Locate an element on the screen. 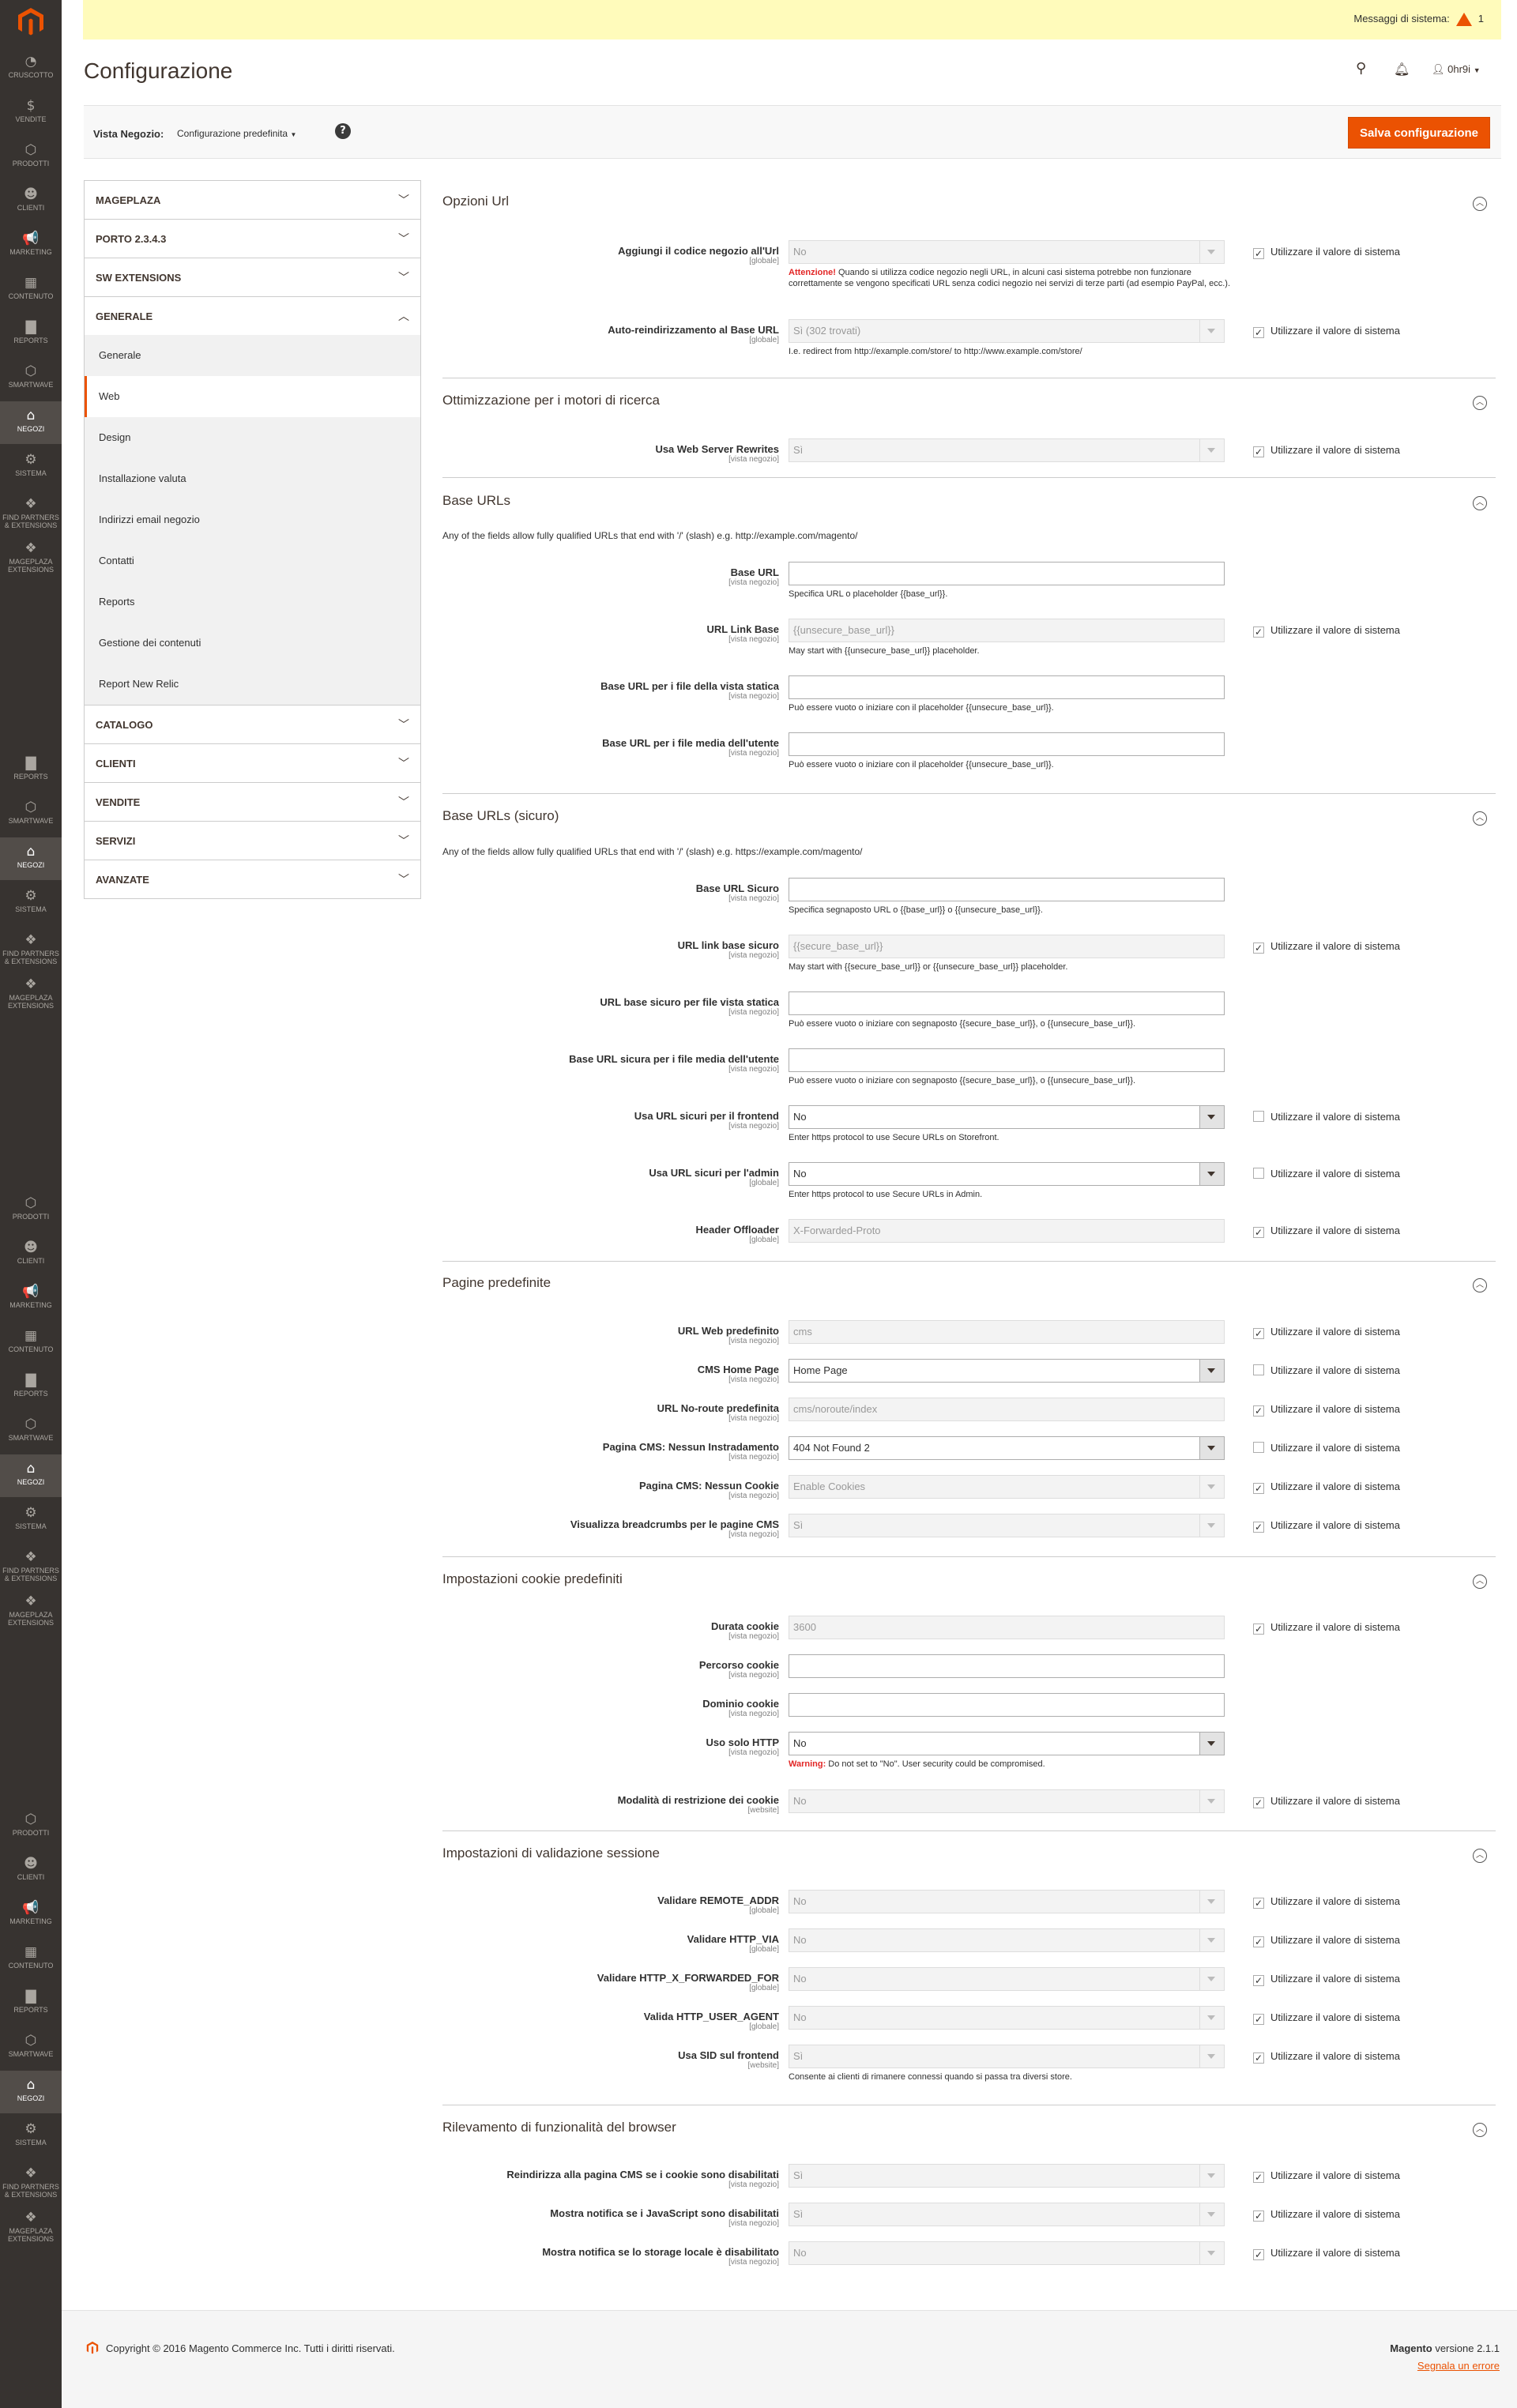 The image size is (1517, 2408). tab-catalogo: CATALOGO ﹀ is located at coordinates (253, 724).